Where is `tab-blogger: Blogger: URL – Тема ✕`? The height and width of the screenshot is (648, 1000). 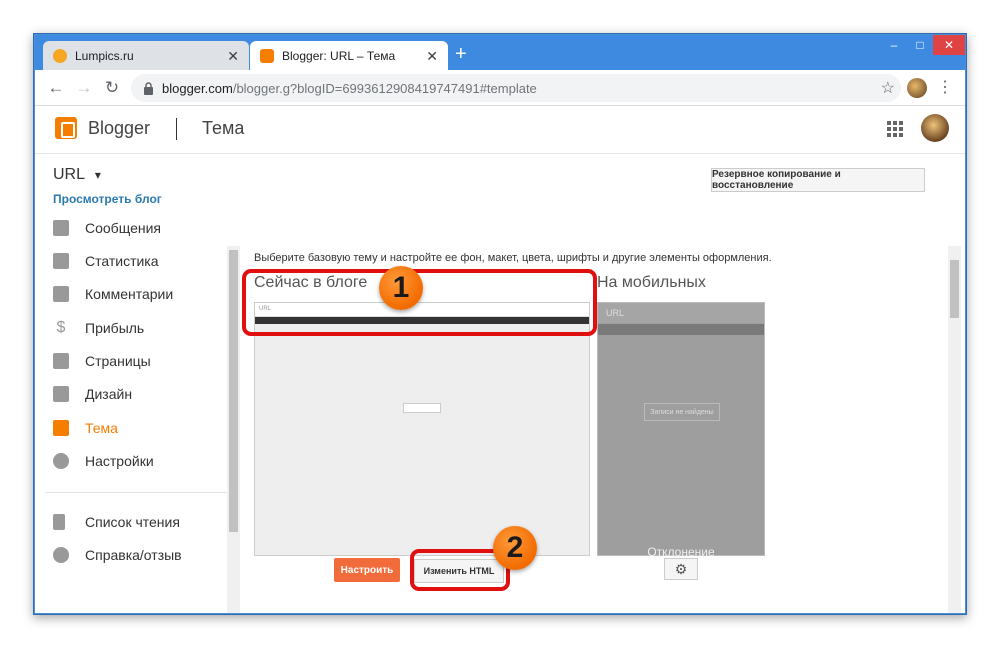 tab-blogger: Blogger: URL – Тема ✕ is located at coordinates (349, 56).